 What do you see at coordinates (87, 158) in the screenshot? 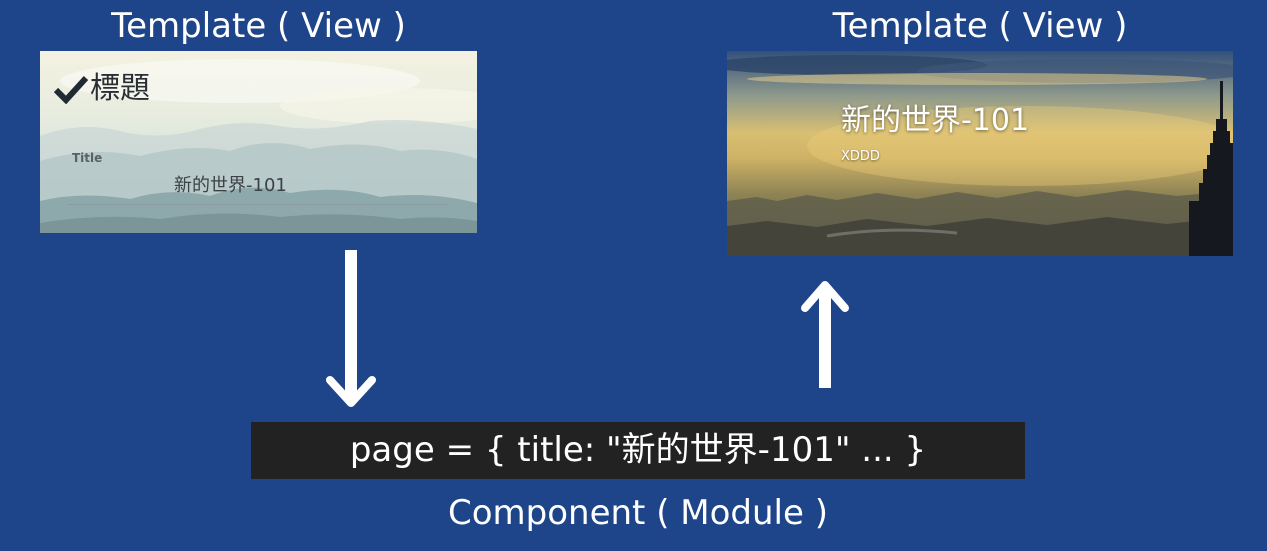
I see `title-field-label: Title` at bounding box center [87, 158].